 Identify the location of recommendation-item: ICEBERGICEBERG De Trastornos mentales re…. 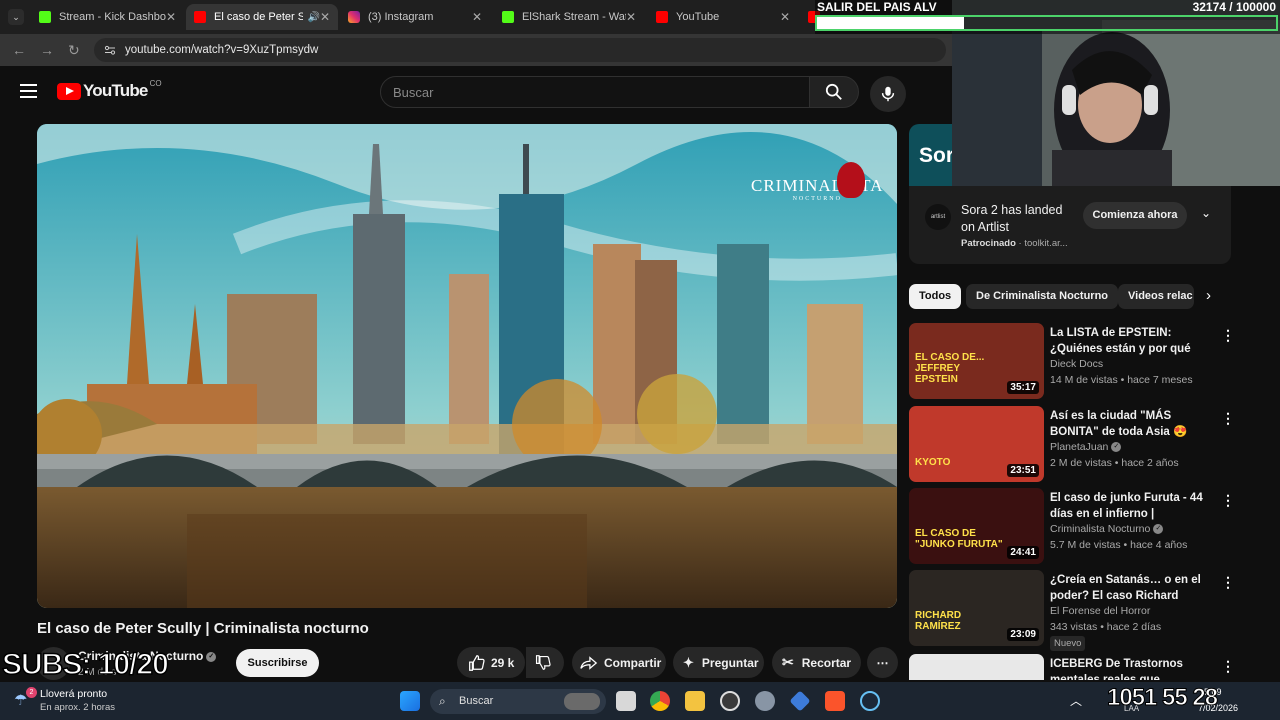
(1069, 667).